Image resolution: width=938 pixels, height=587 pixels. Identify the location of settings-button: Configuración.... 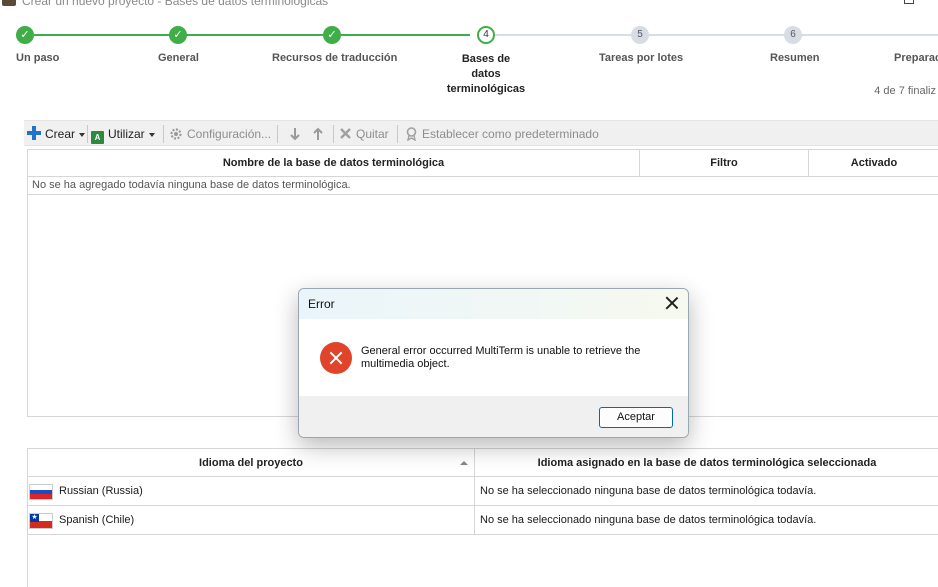
(220, 134).